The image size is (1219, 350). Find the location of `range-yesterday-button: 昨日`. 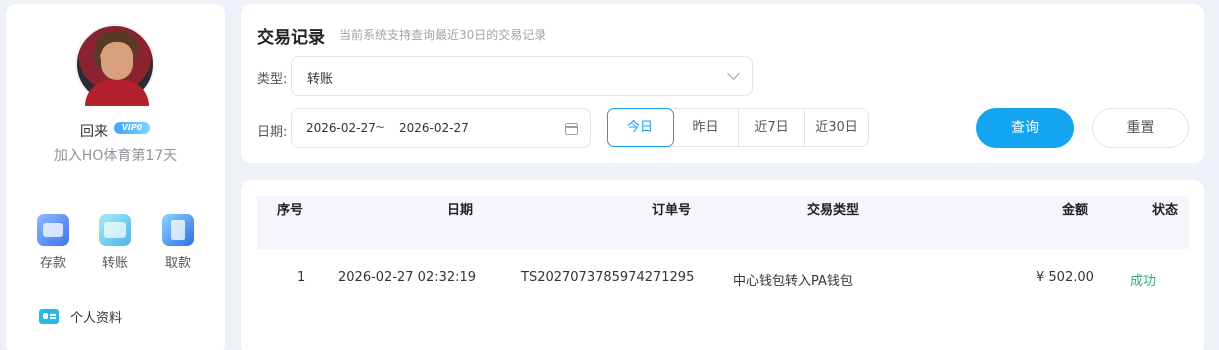

range-yesterday-button: 昨日 is located at coordinates (706, 127).